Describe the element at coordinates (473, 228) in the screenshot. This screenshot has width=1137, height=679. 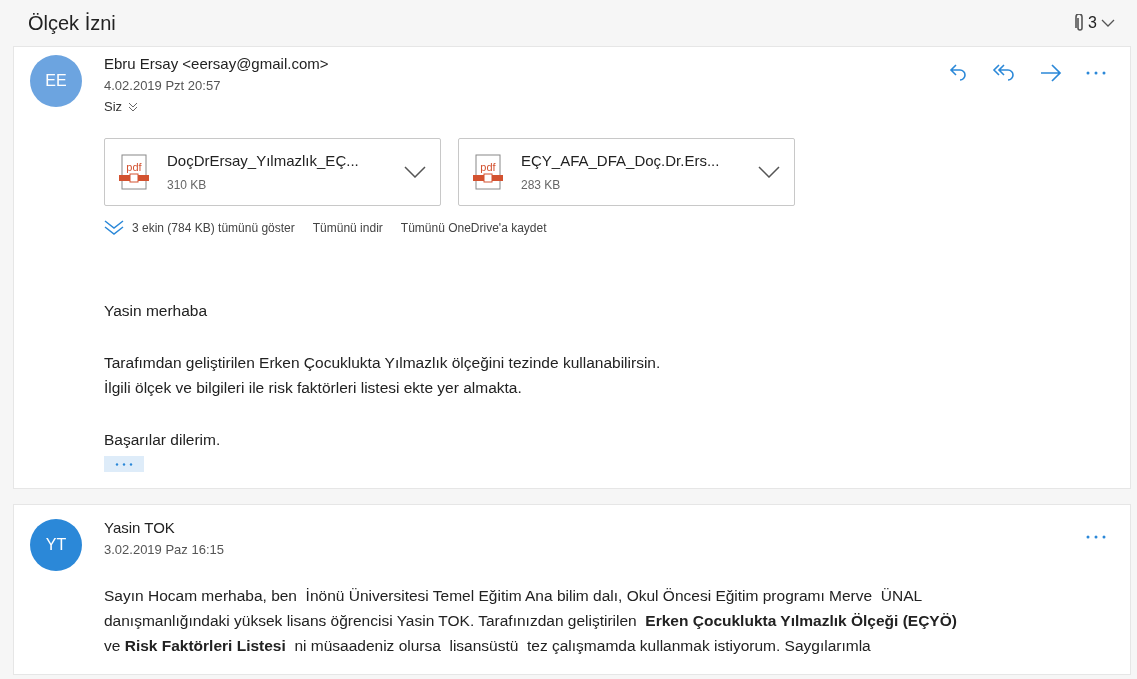
I see `attachment-link: Tümünü OneDrive'a kaydet` at that location.